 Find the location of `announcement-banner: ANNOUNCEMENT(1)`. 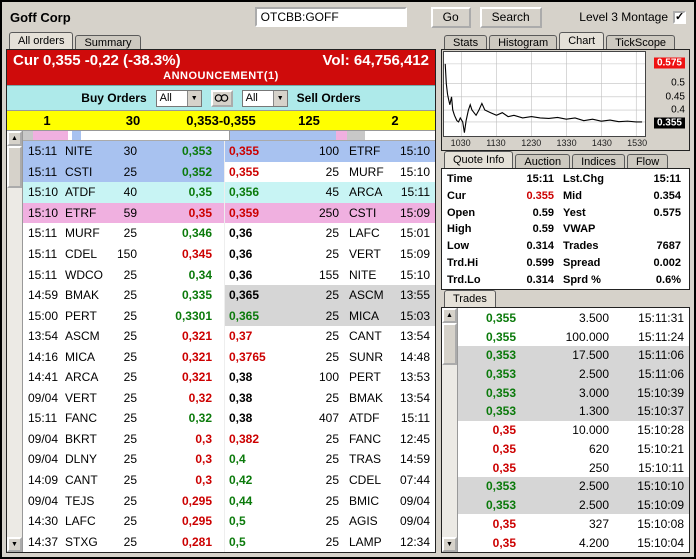

announcement-banner: ANNOUNCEMENT(1) is located at coordinates (221, 76).